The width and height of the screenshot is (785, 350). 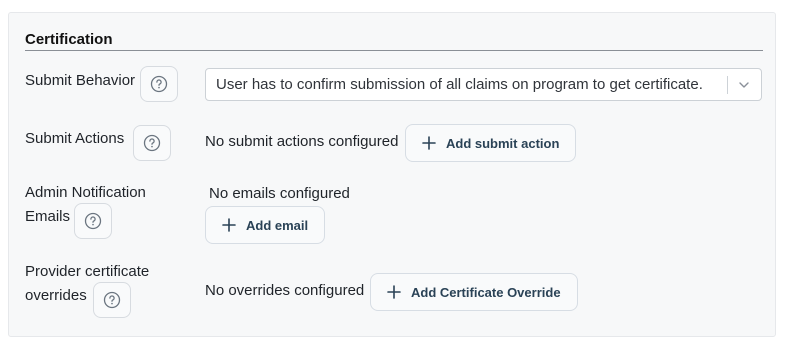 I want to click on admin-emails-label-line1: Admin Notification, so click(x=85, y=192).